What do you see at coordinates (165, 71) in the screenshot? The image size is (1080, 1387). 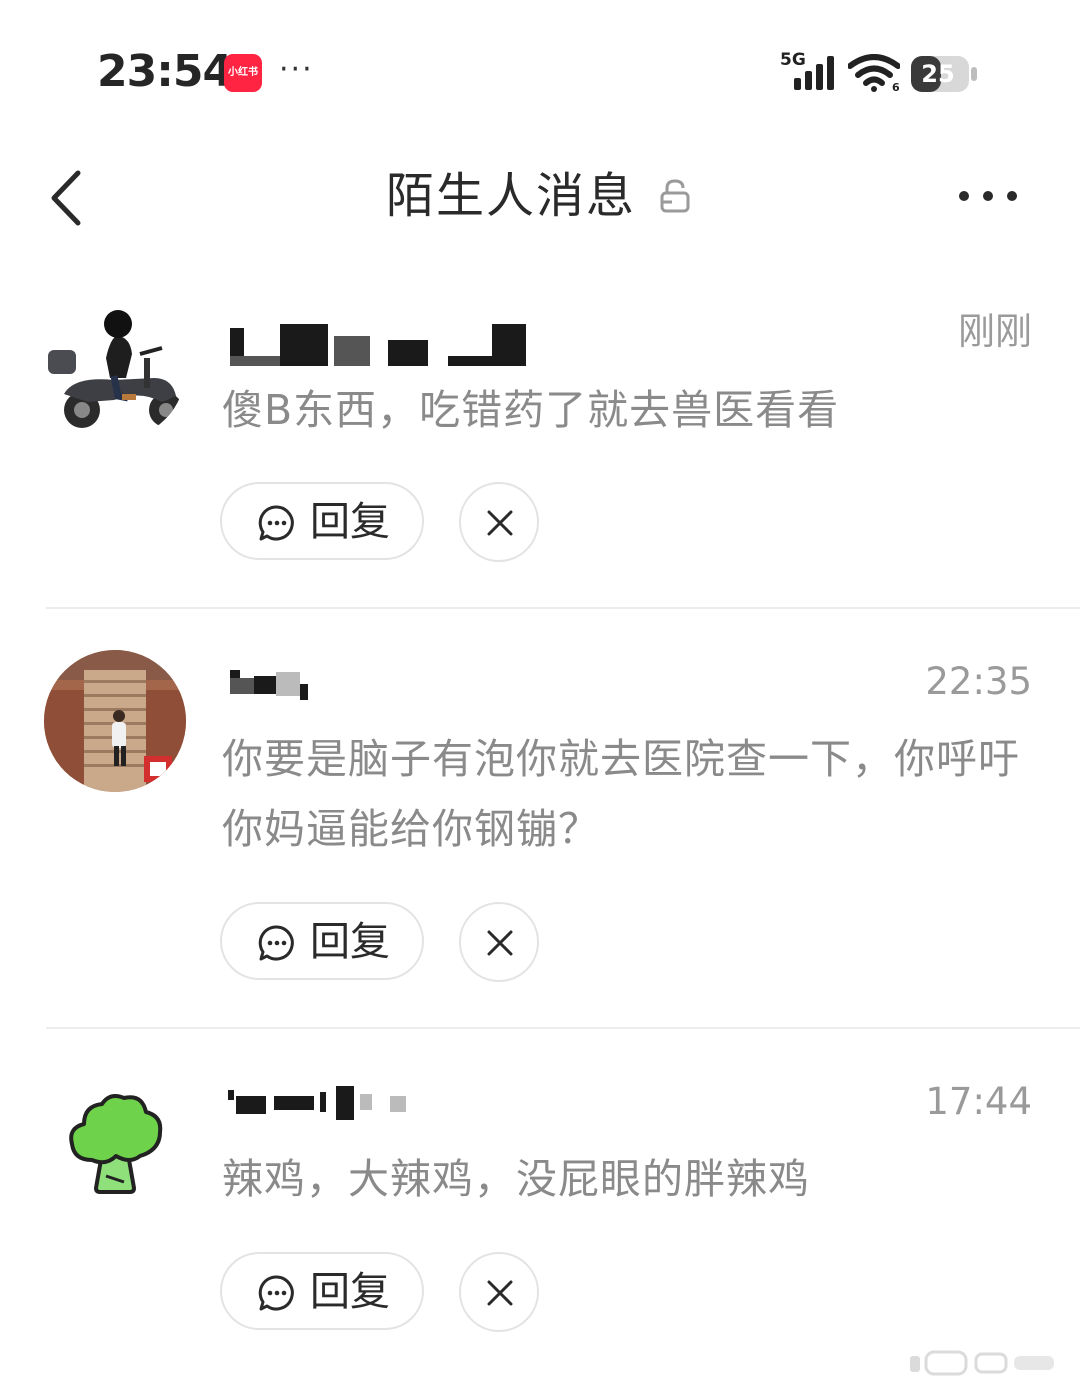 I see `status-time: 23:54` at bounding box center [165, 71].